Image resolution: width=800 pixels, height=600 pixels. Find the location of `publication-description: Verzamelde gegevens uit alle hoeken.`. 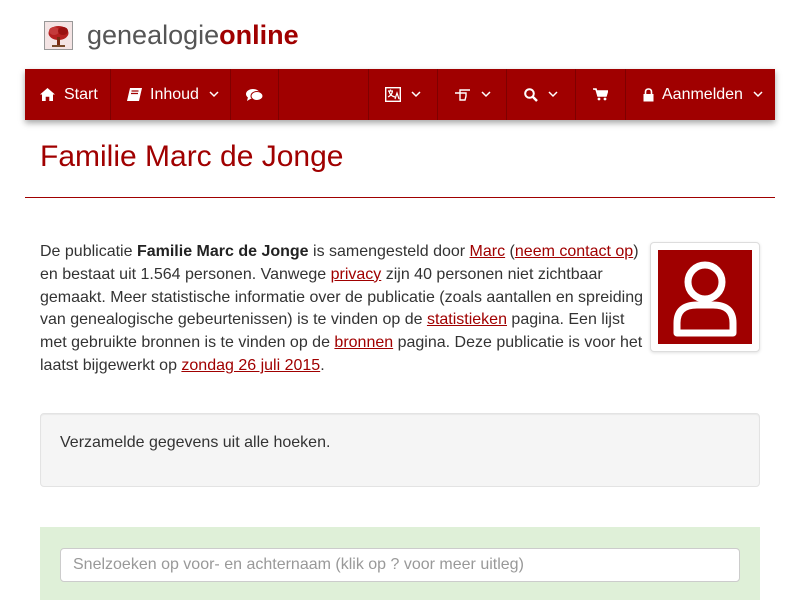

publication-description: Verzamelde gegevens uit alle hoeken. is located at coordinates (400, 450).